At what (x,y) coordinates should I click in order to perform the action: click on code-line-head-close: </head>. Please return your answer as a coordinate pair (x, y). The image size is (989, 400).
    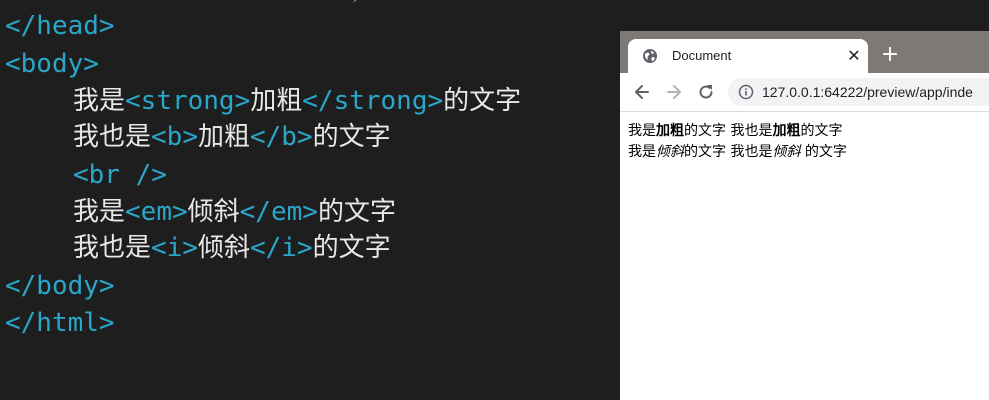
    Looking at the image, I should click on (60, 26).